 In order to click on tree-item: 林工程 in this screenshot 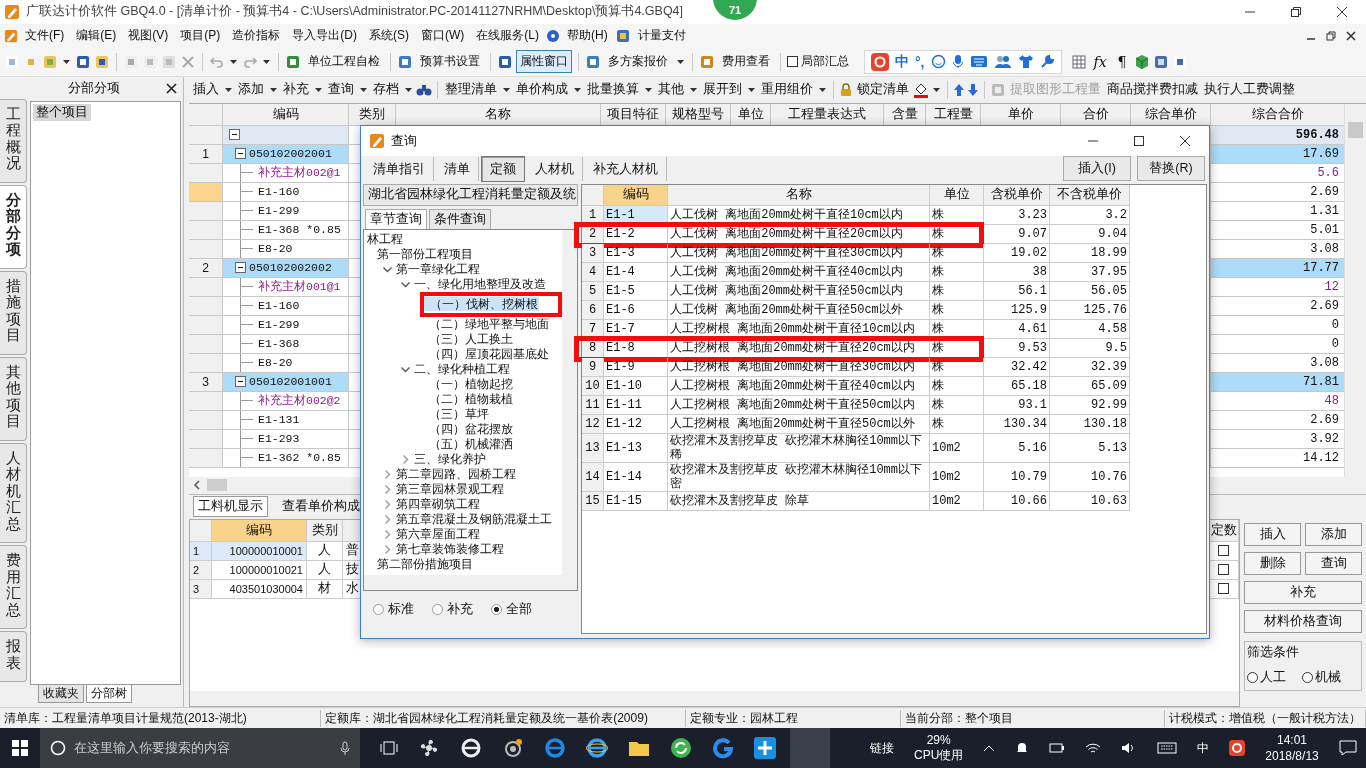, I will do `click(463, 239)`.